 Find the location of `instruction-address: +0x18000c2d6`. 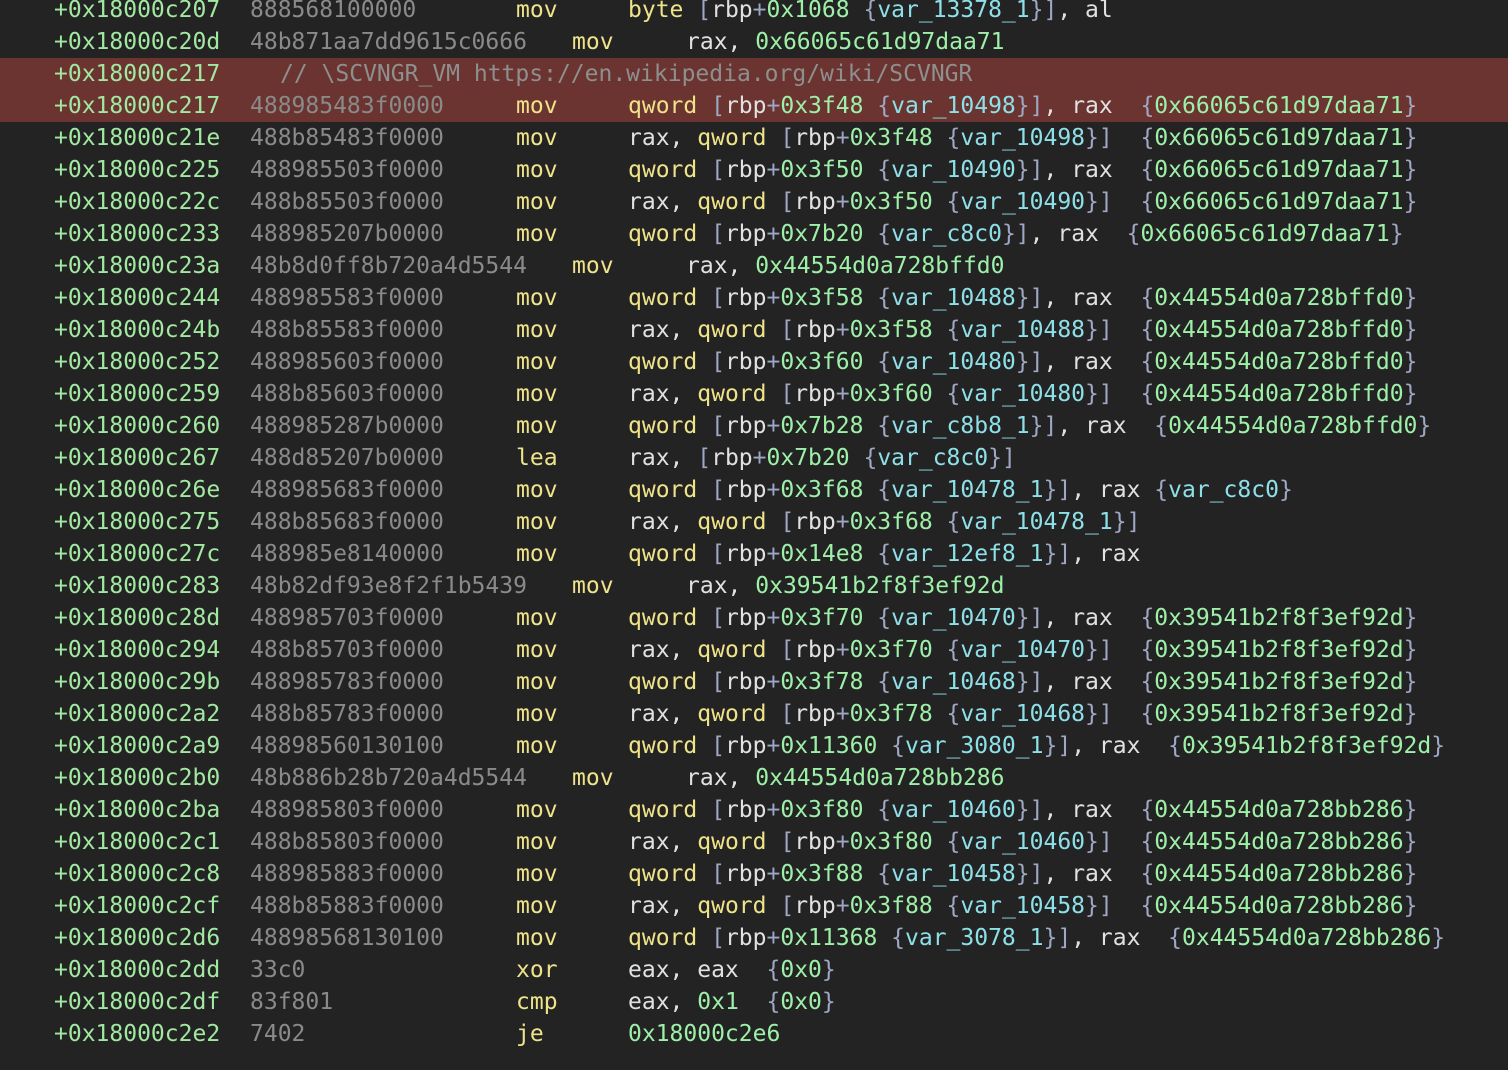

instruction-address: +0x18000c2d6 is located at coordinates (137, 938).